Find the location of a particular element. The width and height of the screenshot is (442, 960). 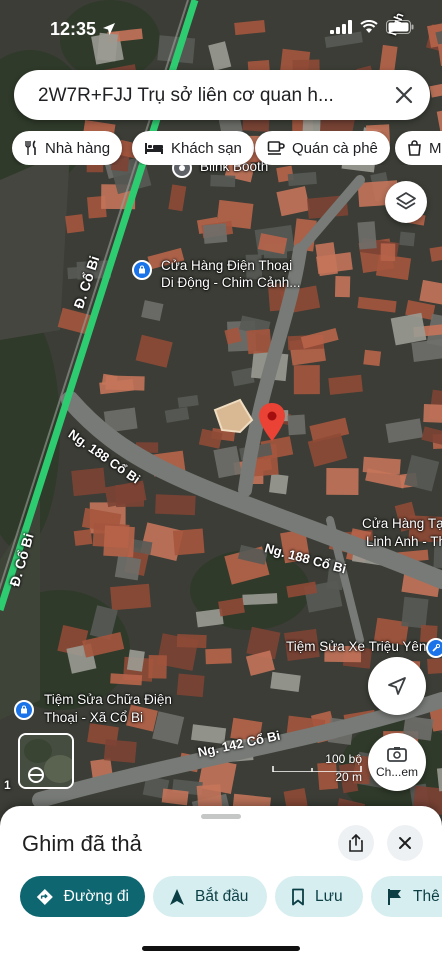

place-label-trieu-yen: Tiệm Sửa Xe Triệu Yên is located at coordinates (356, 647).